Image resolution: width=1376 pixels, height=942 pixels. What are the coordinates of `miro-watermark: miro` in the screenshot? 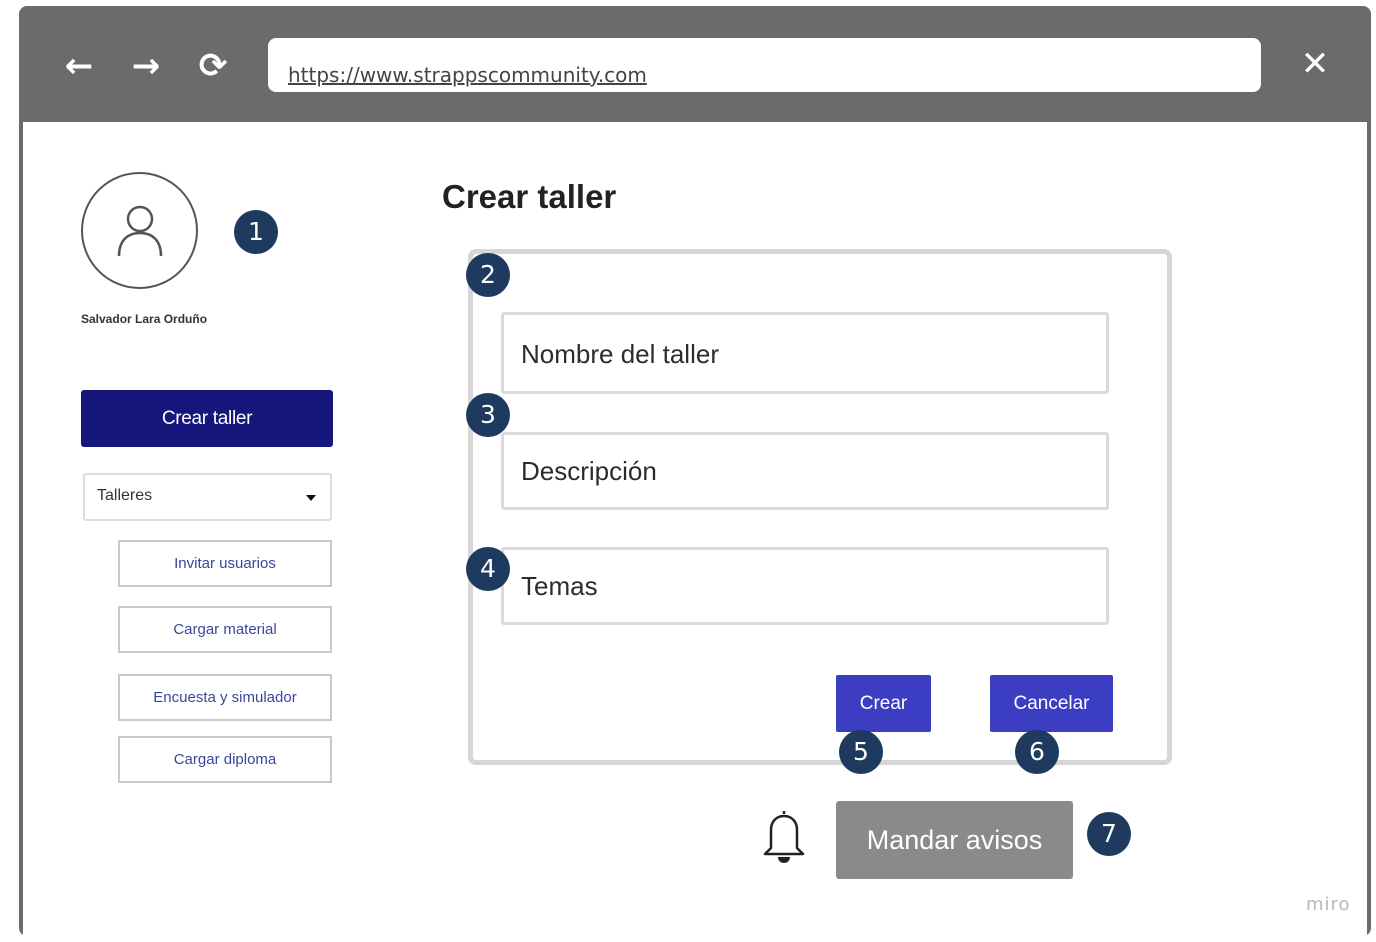 It's located at (1328, 904).